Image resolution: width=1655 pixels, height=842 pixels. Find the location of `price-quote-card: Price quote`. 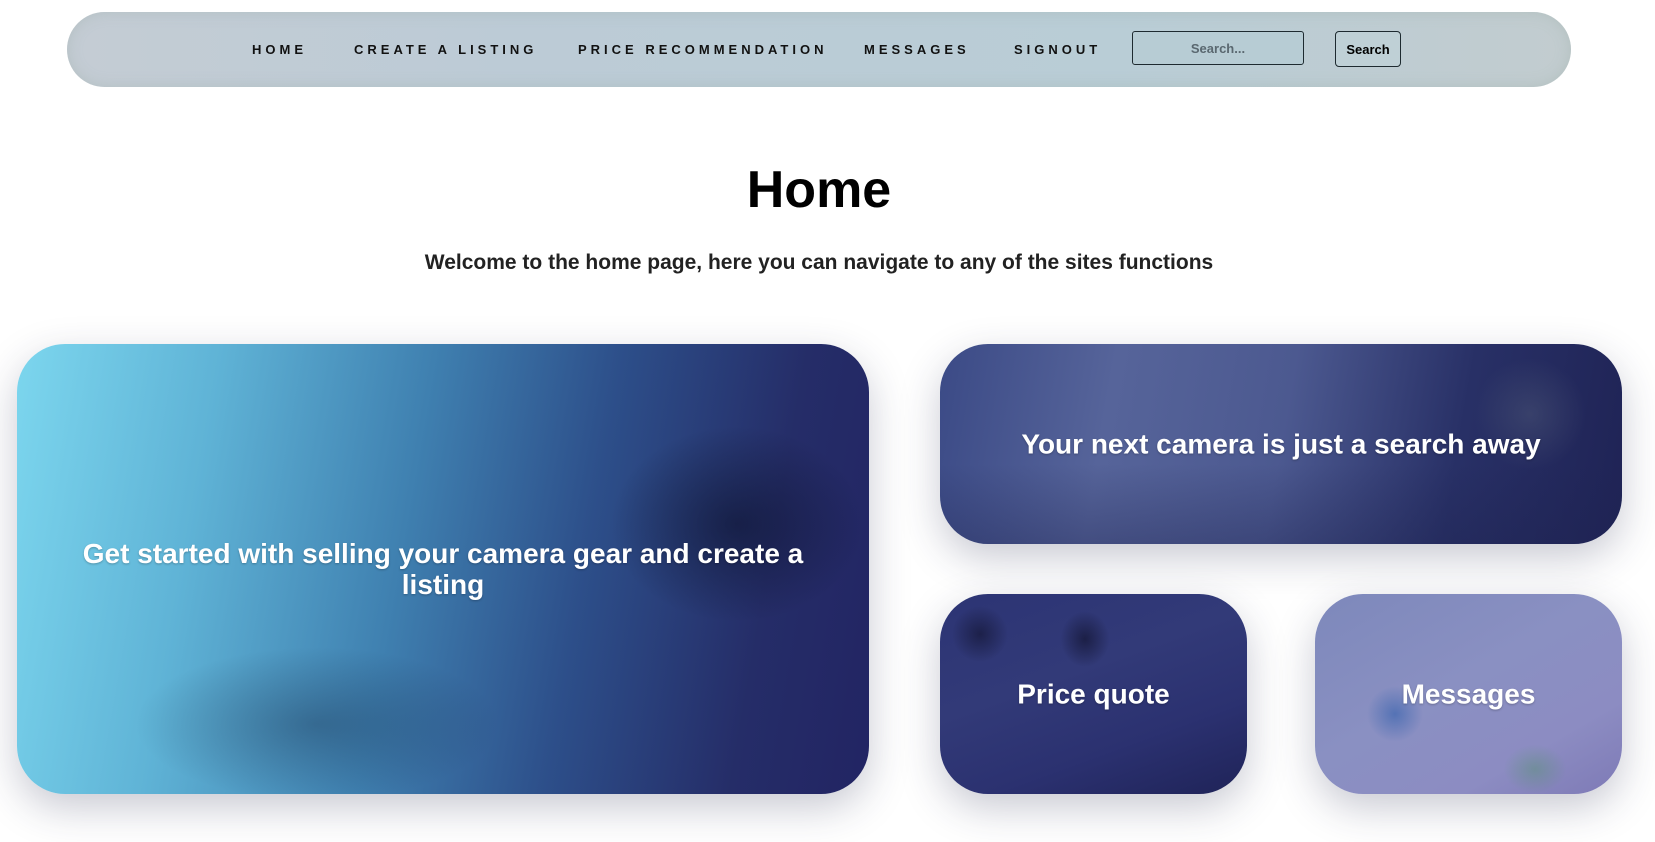

price-quote-card: Price quote is located at coordinates (1093, 694).